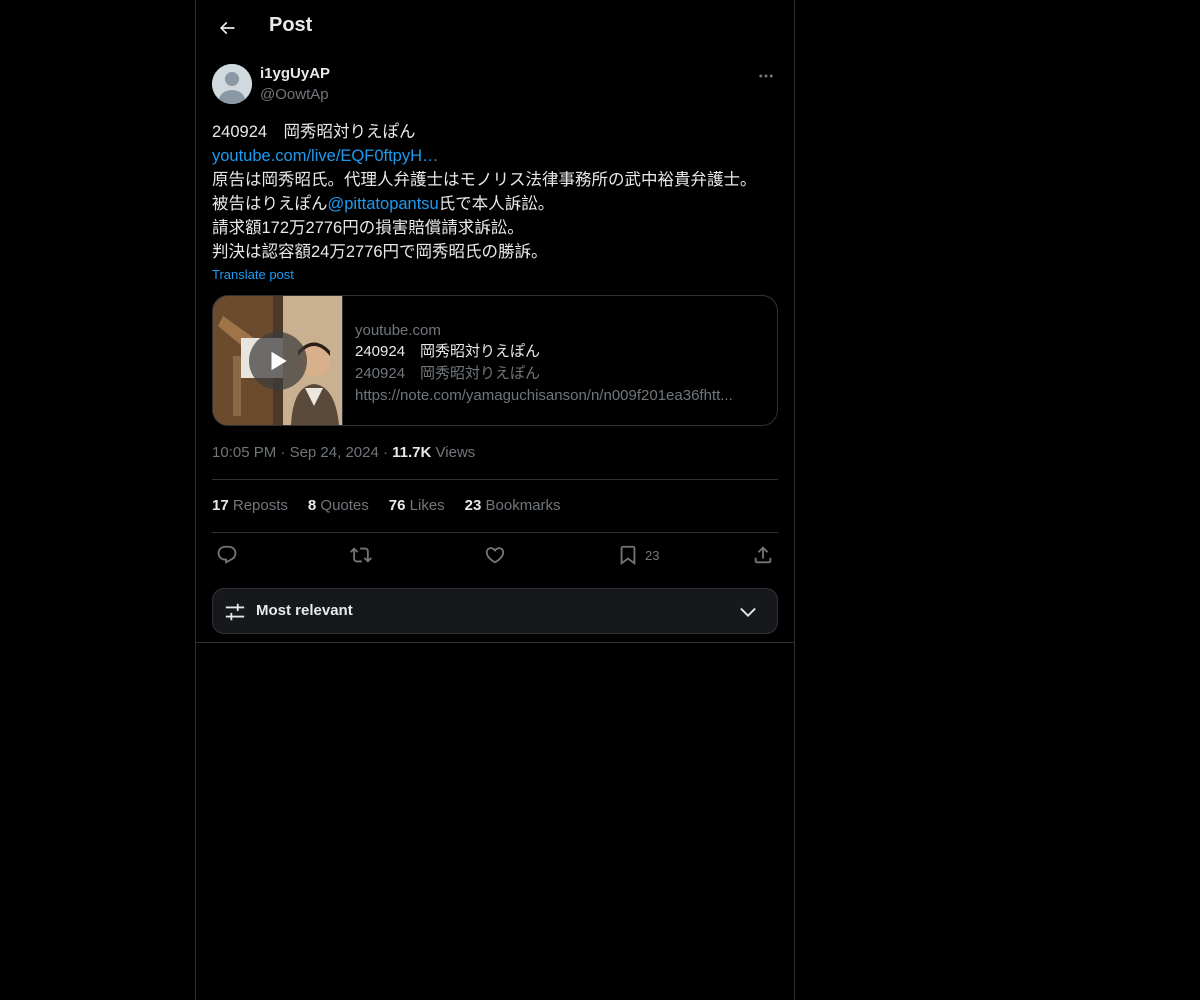  Describe the element at coordinates (334, 452) in the screenshot. I see `post-date: Sep 24, 2024` at that location.